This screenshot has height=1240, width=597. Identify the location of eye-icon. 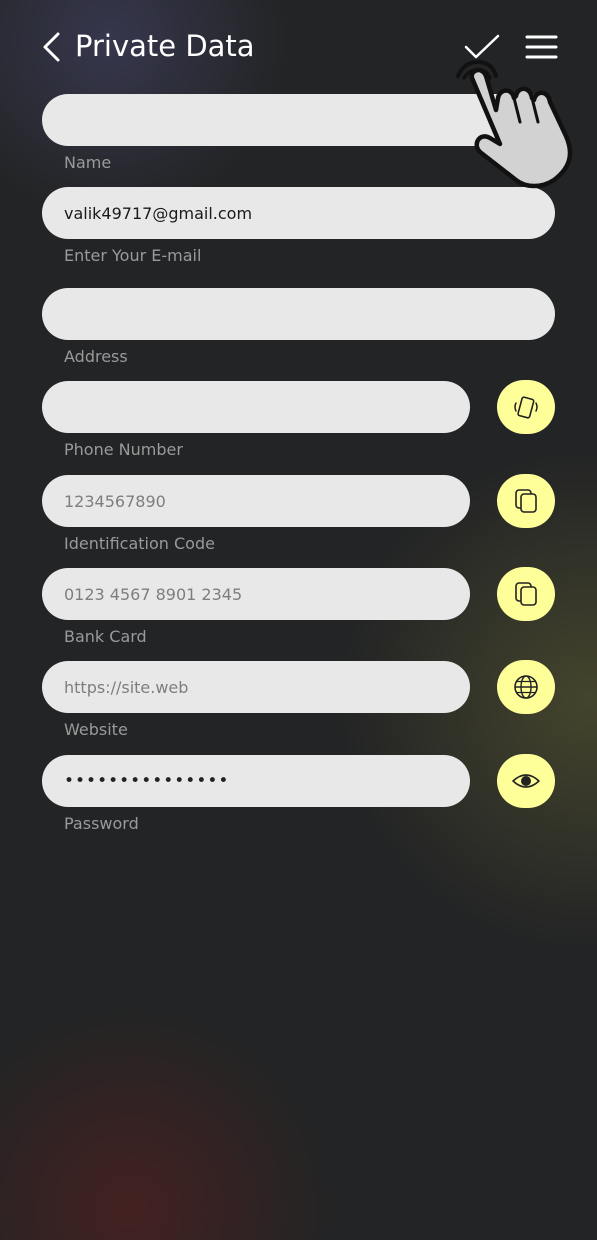
(526, 781).